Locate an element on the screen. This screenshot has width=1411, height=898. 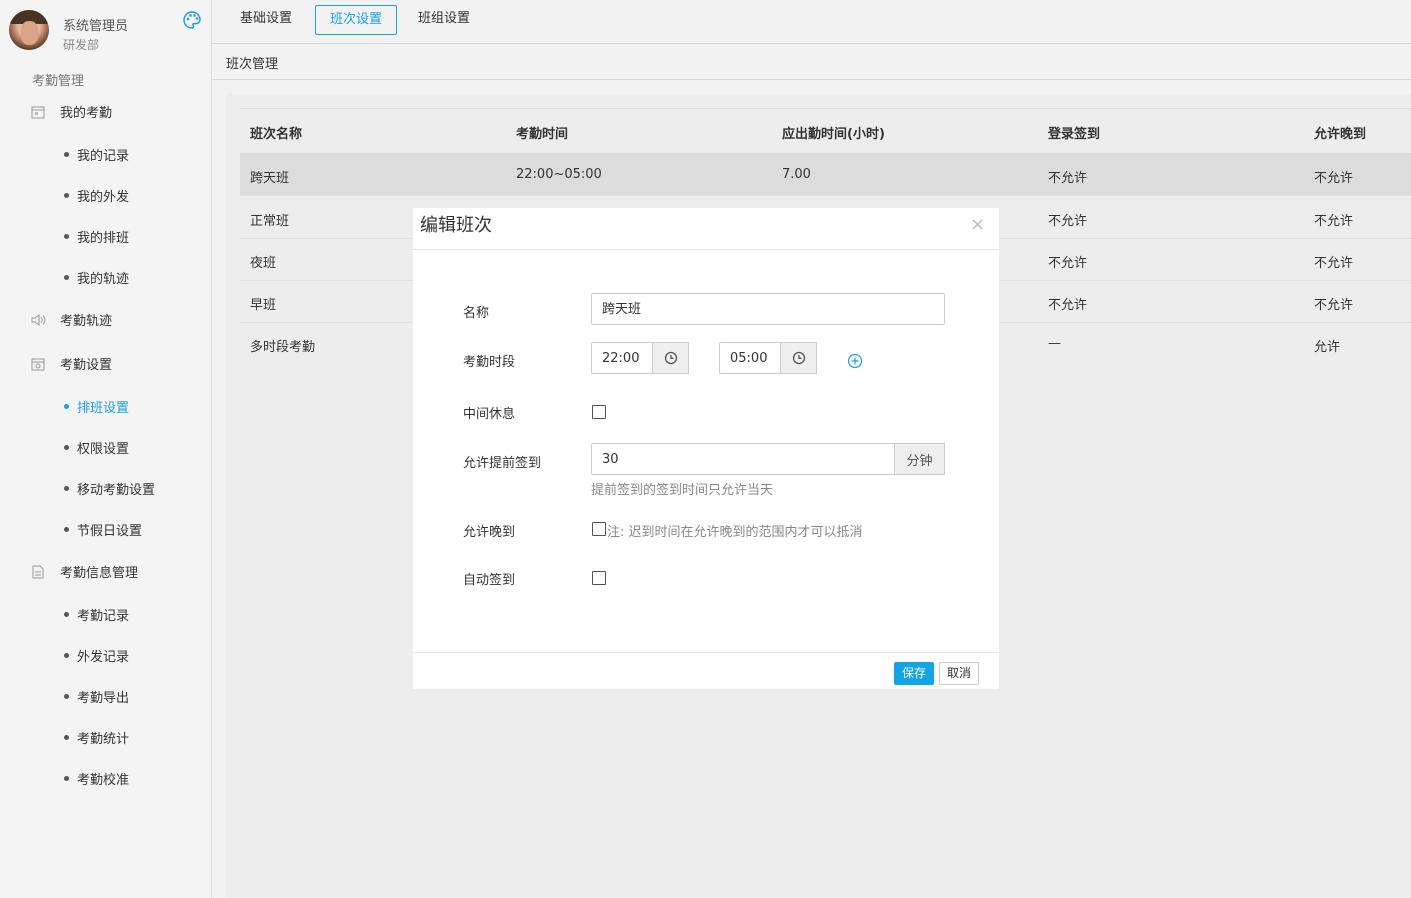
end-time-input: 05:00 is located at coordinates (750, 358).